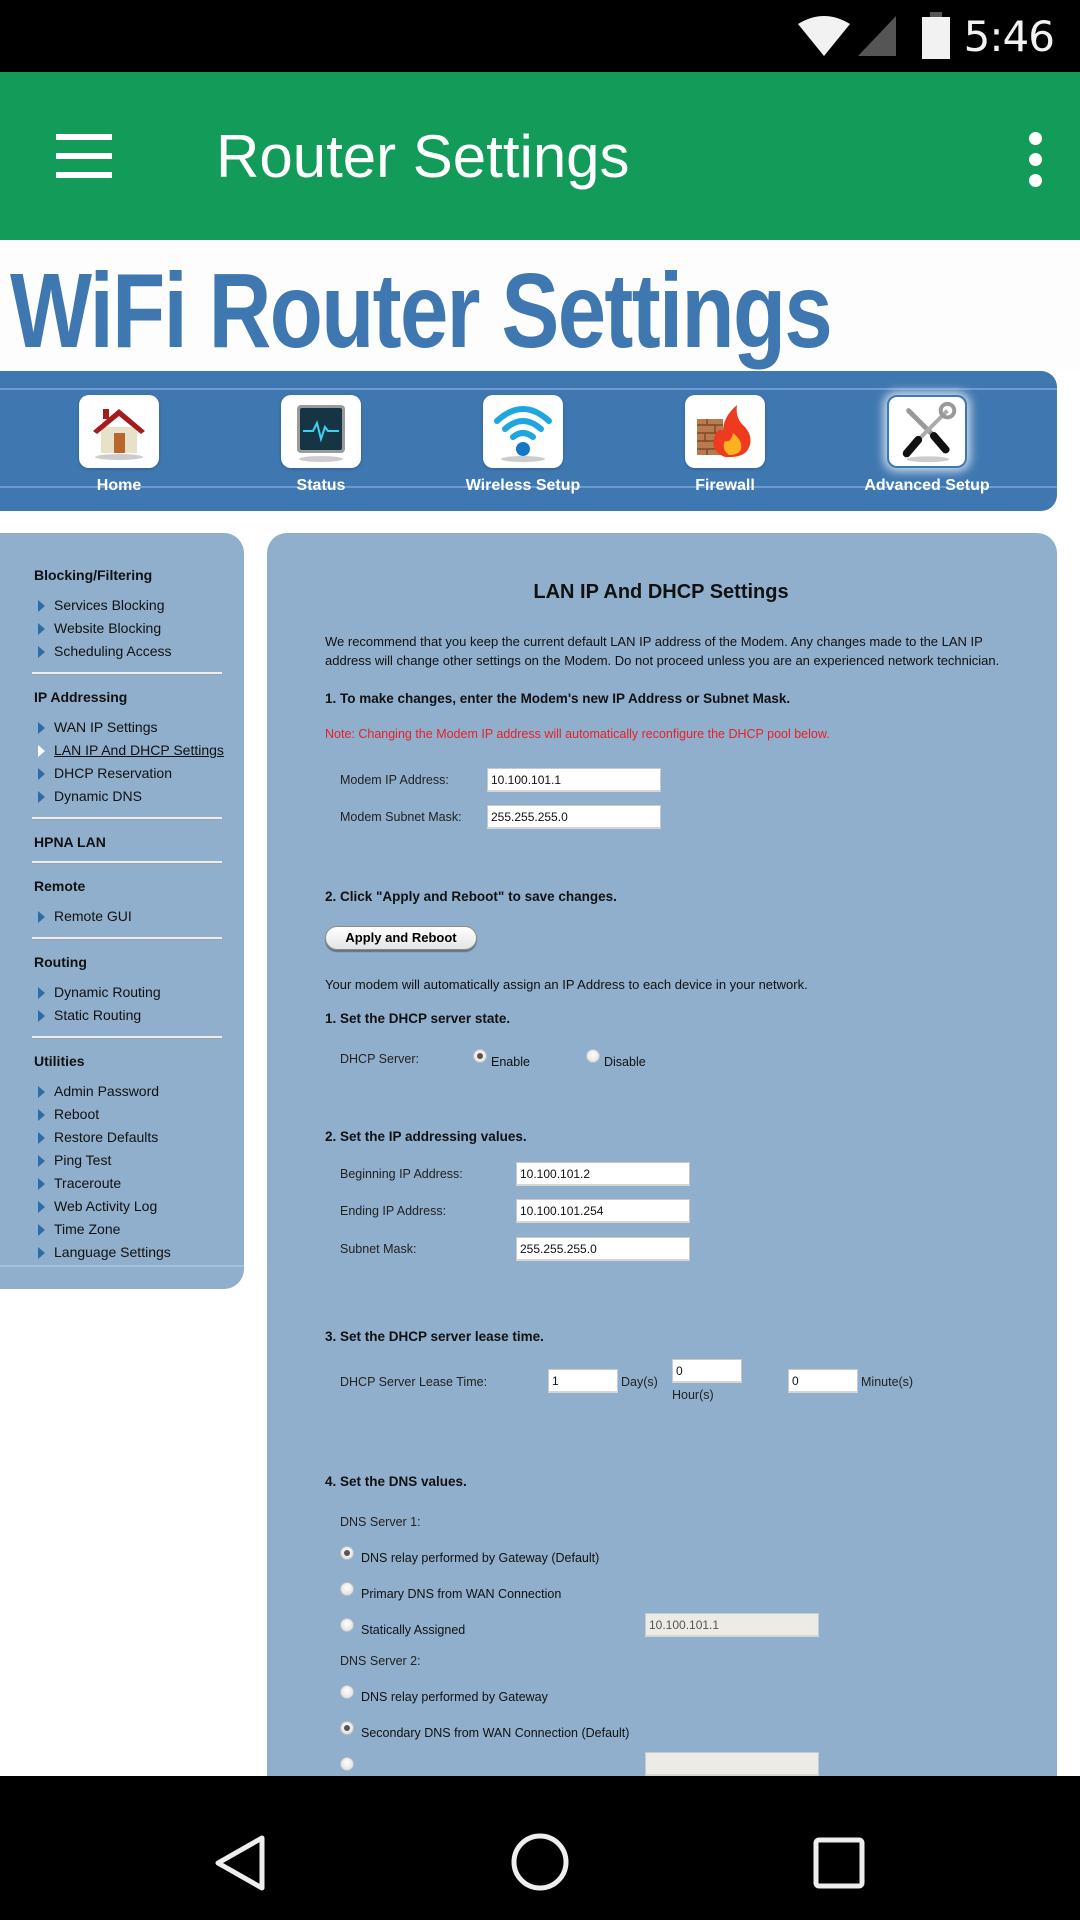 The image size is (1080, 1920). Describe the element at coordinates (603, 1174) in the screenshot. I see `begin-ip-input` at that location.